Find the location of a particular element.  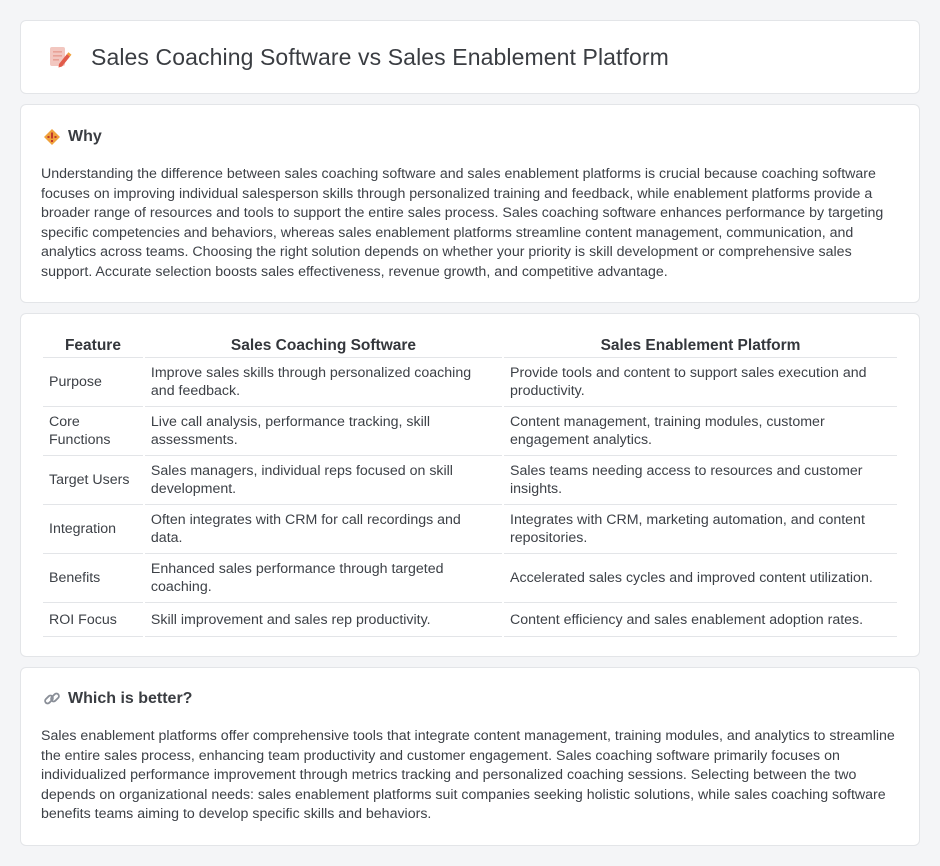

header-sales-enablement: Sales Enablement Platform is located at coordinates (700, 347).